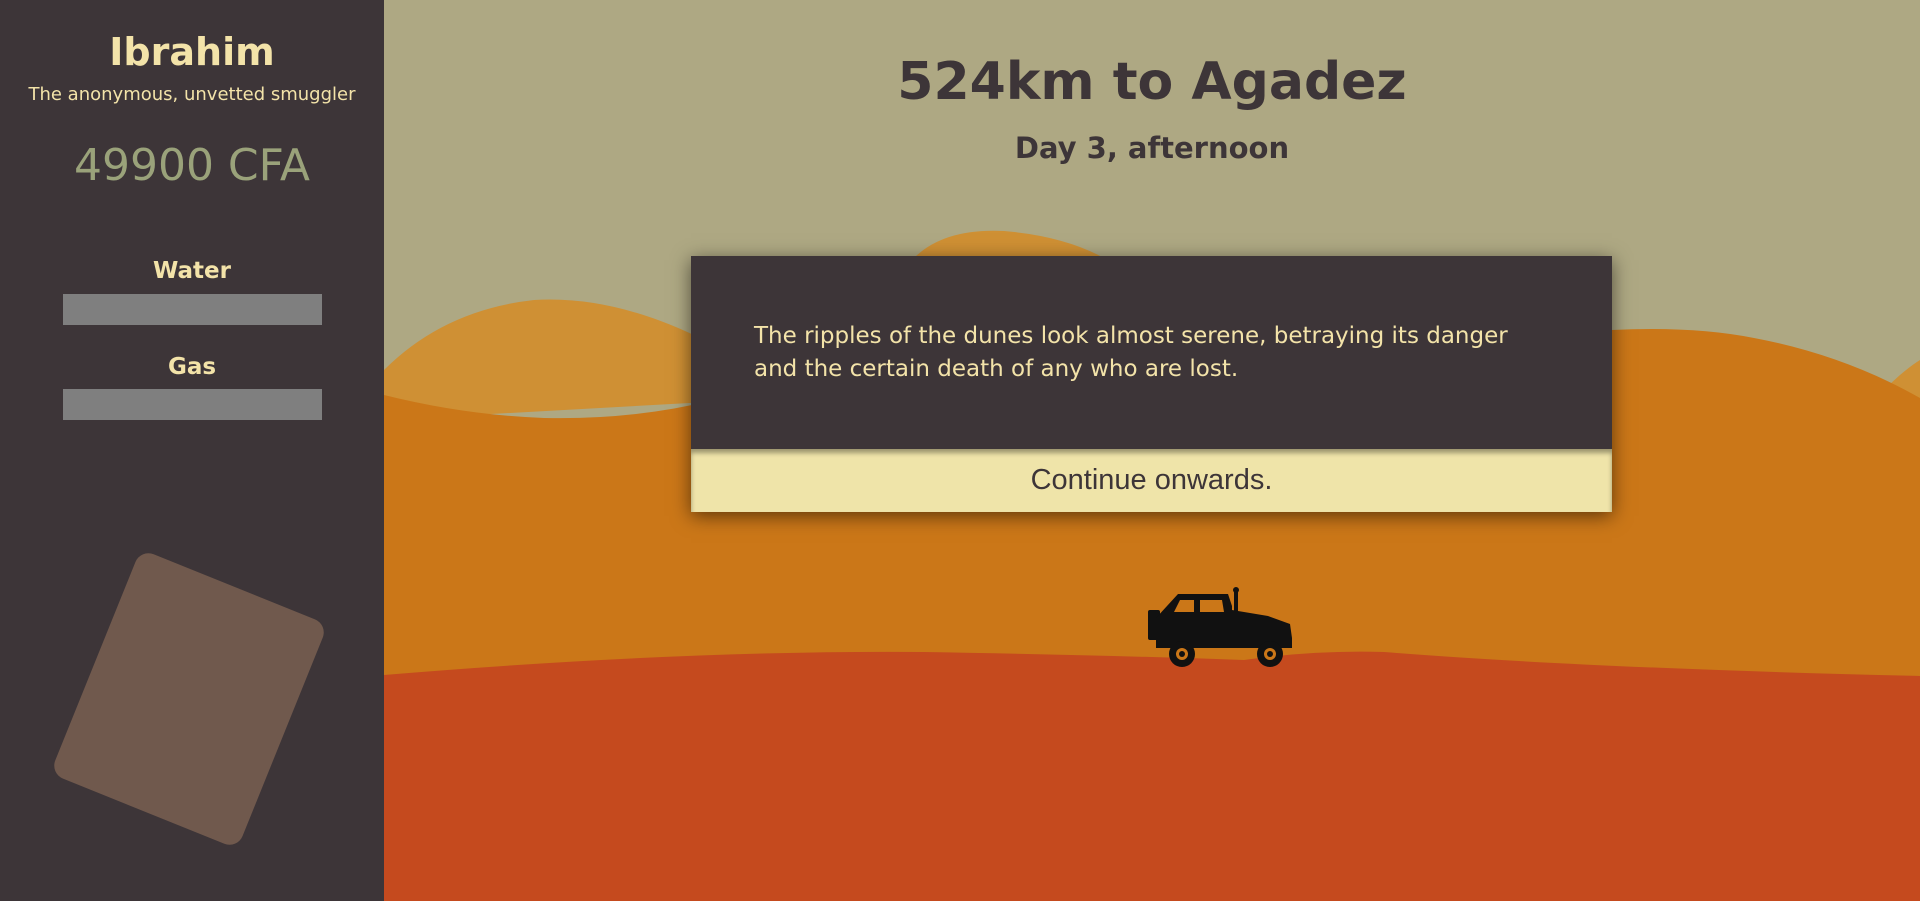 The image size is (1920, 901). I want to click on money-counter: 49900 CFA, so click(192, 165).